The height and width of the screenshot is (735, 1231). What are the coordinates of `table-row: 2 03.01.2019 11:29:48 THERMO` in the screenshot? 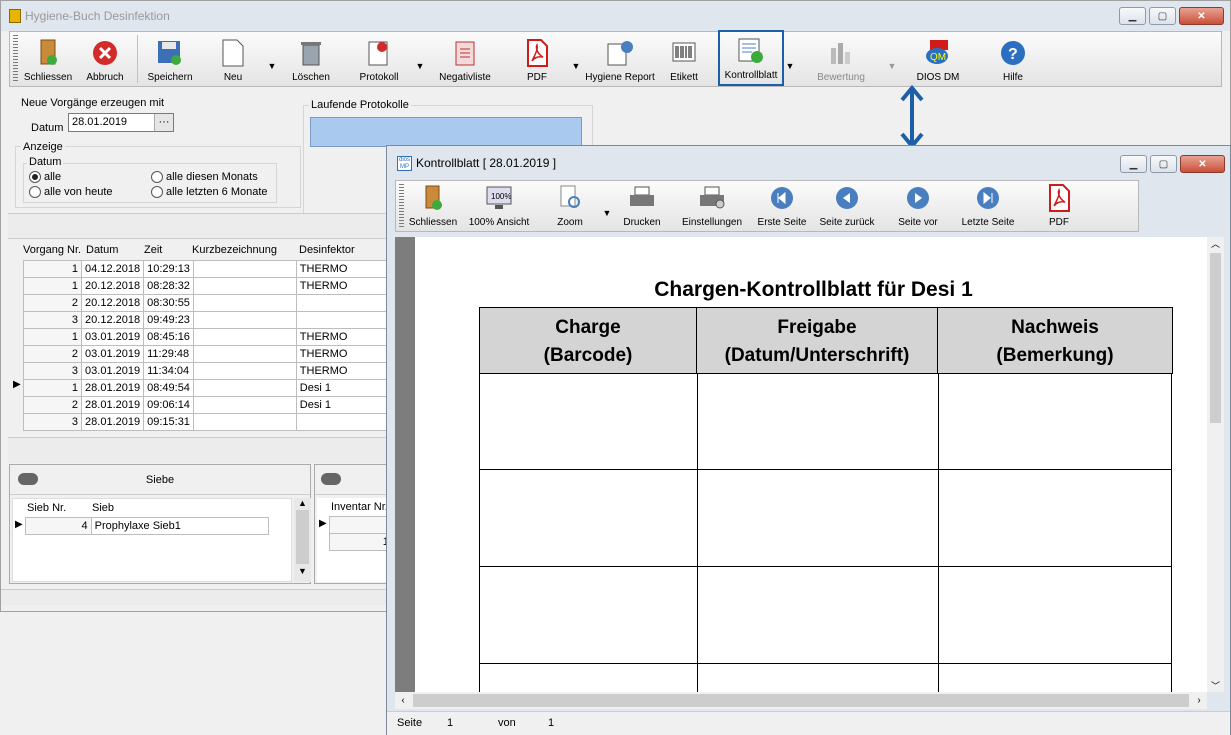 It's located at (208, 354).